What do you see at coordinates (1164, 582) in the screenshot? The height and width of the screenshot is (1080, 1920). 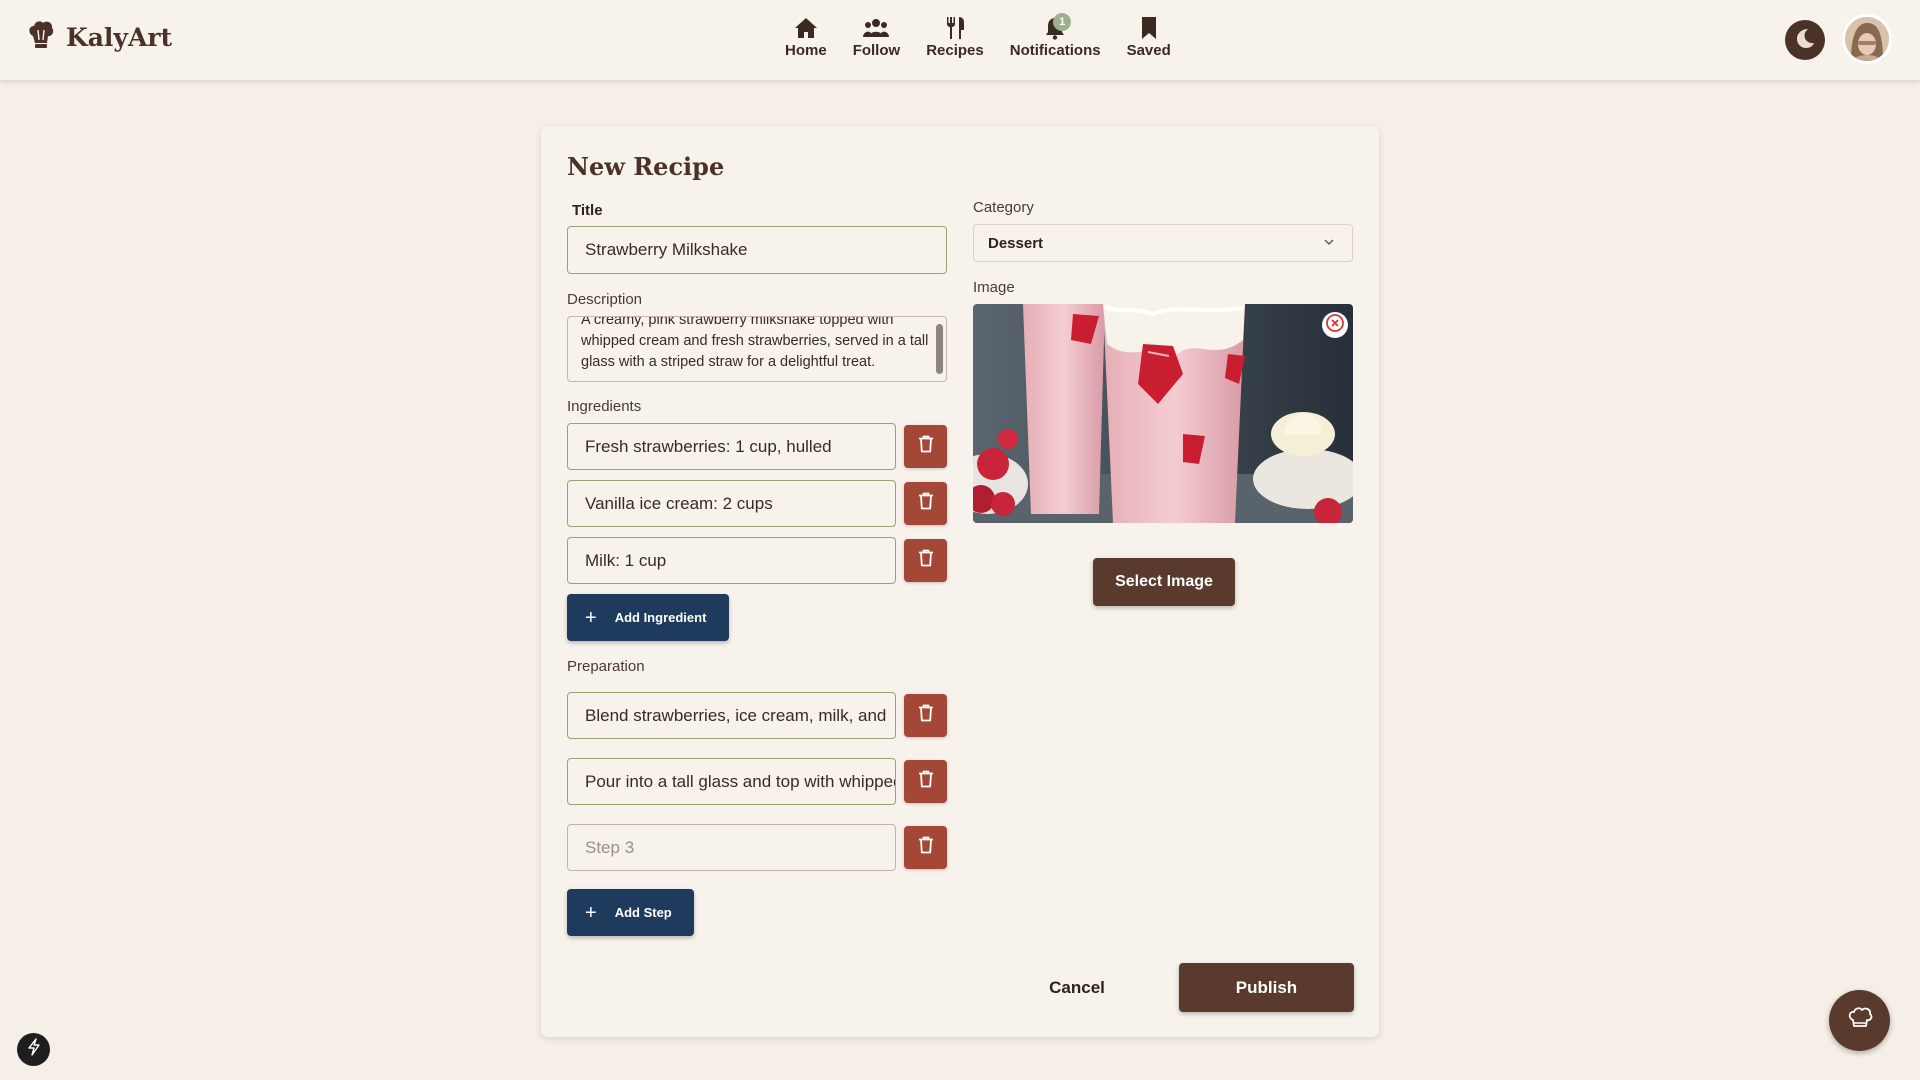 I see `select-image-button: Select Image` at bounding box center [1164, 582].